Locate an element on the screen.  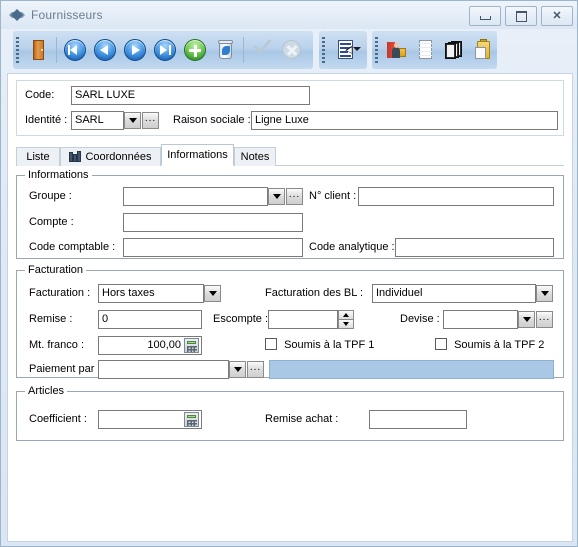
groupe-dropdown-button is located at coordinates (276, 196).